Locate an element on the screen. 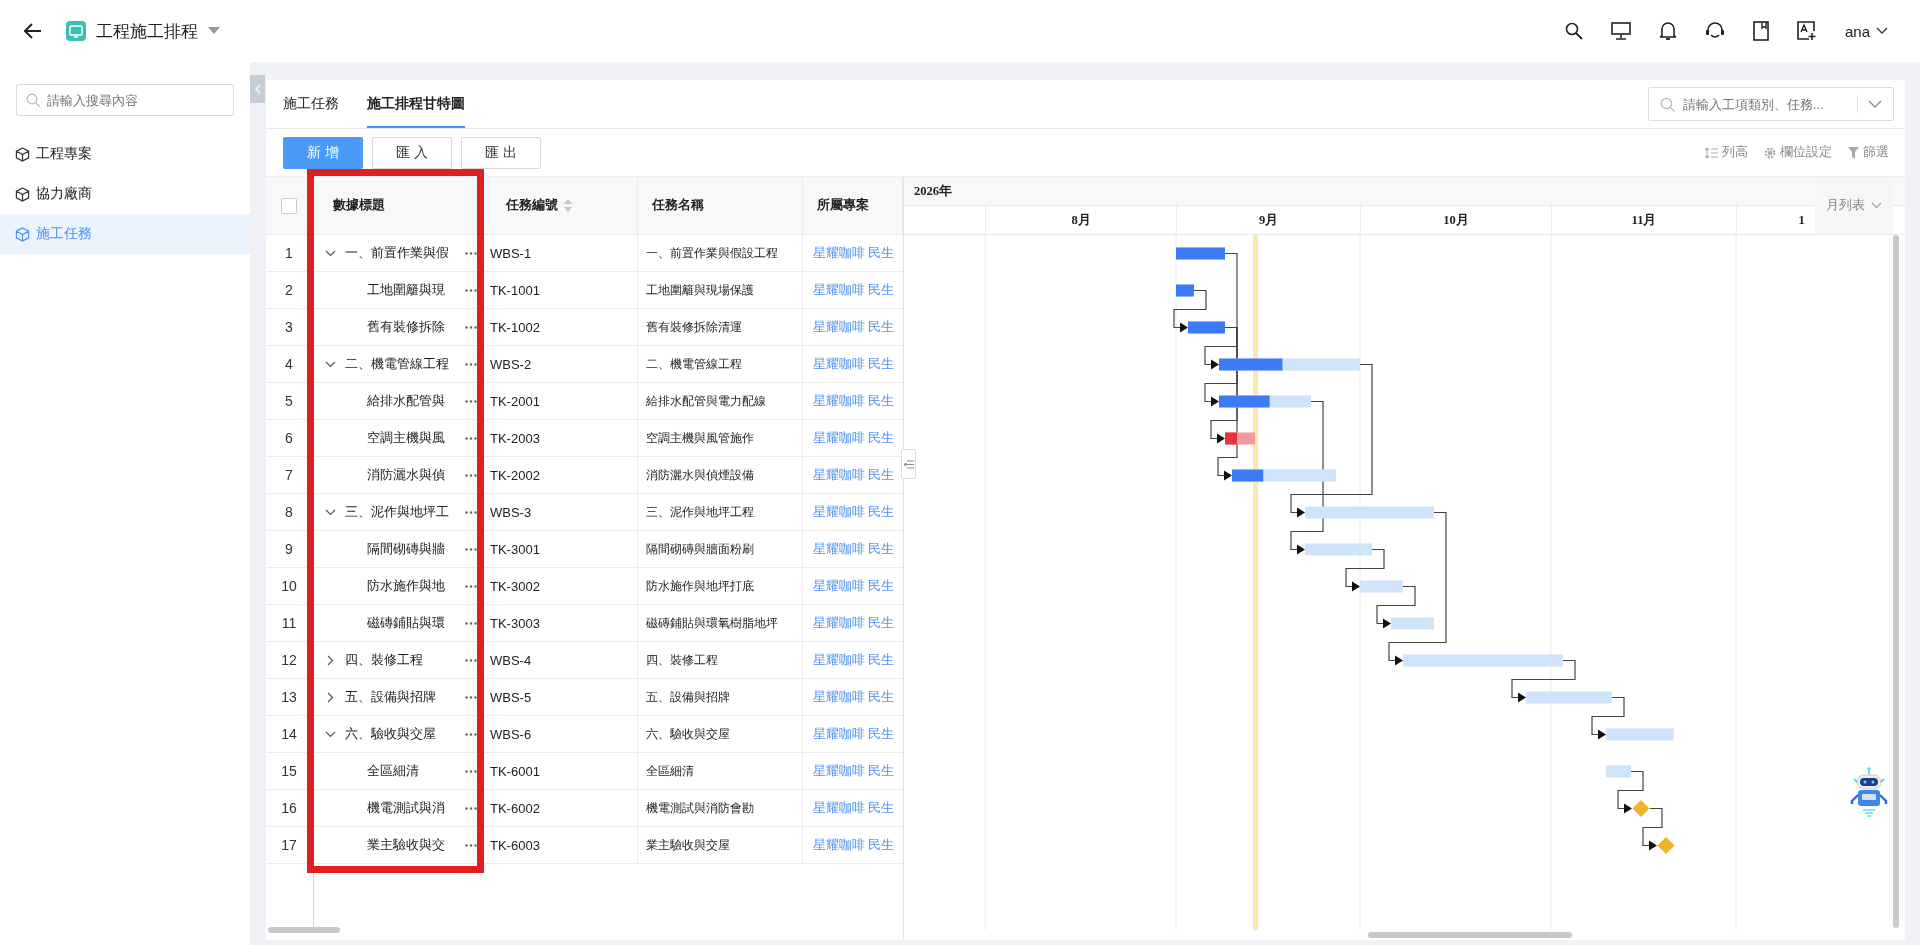  robot-assistant-drawing is located at coordinates (1869, 793).